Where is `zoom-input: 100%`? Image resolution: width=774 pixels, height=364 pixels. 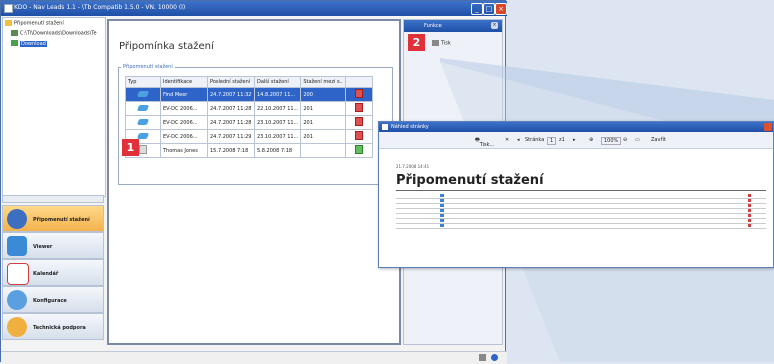 zoom-input: 100% is located at coordinates (611, 141).